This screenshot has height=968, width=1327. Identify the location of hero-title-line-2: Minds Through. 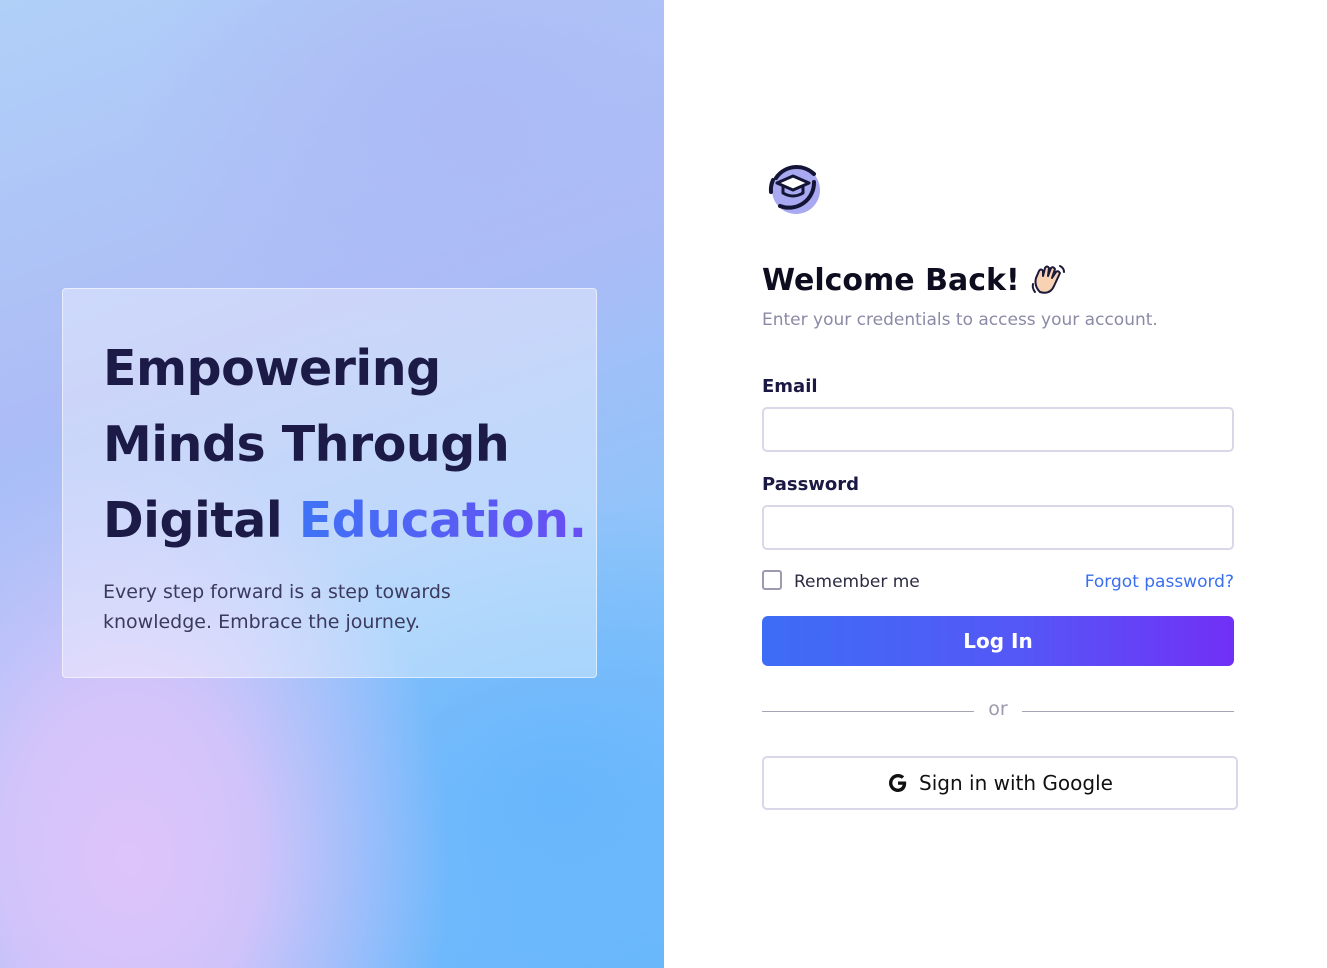
(306, 444).